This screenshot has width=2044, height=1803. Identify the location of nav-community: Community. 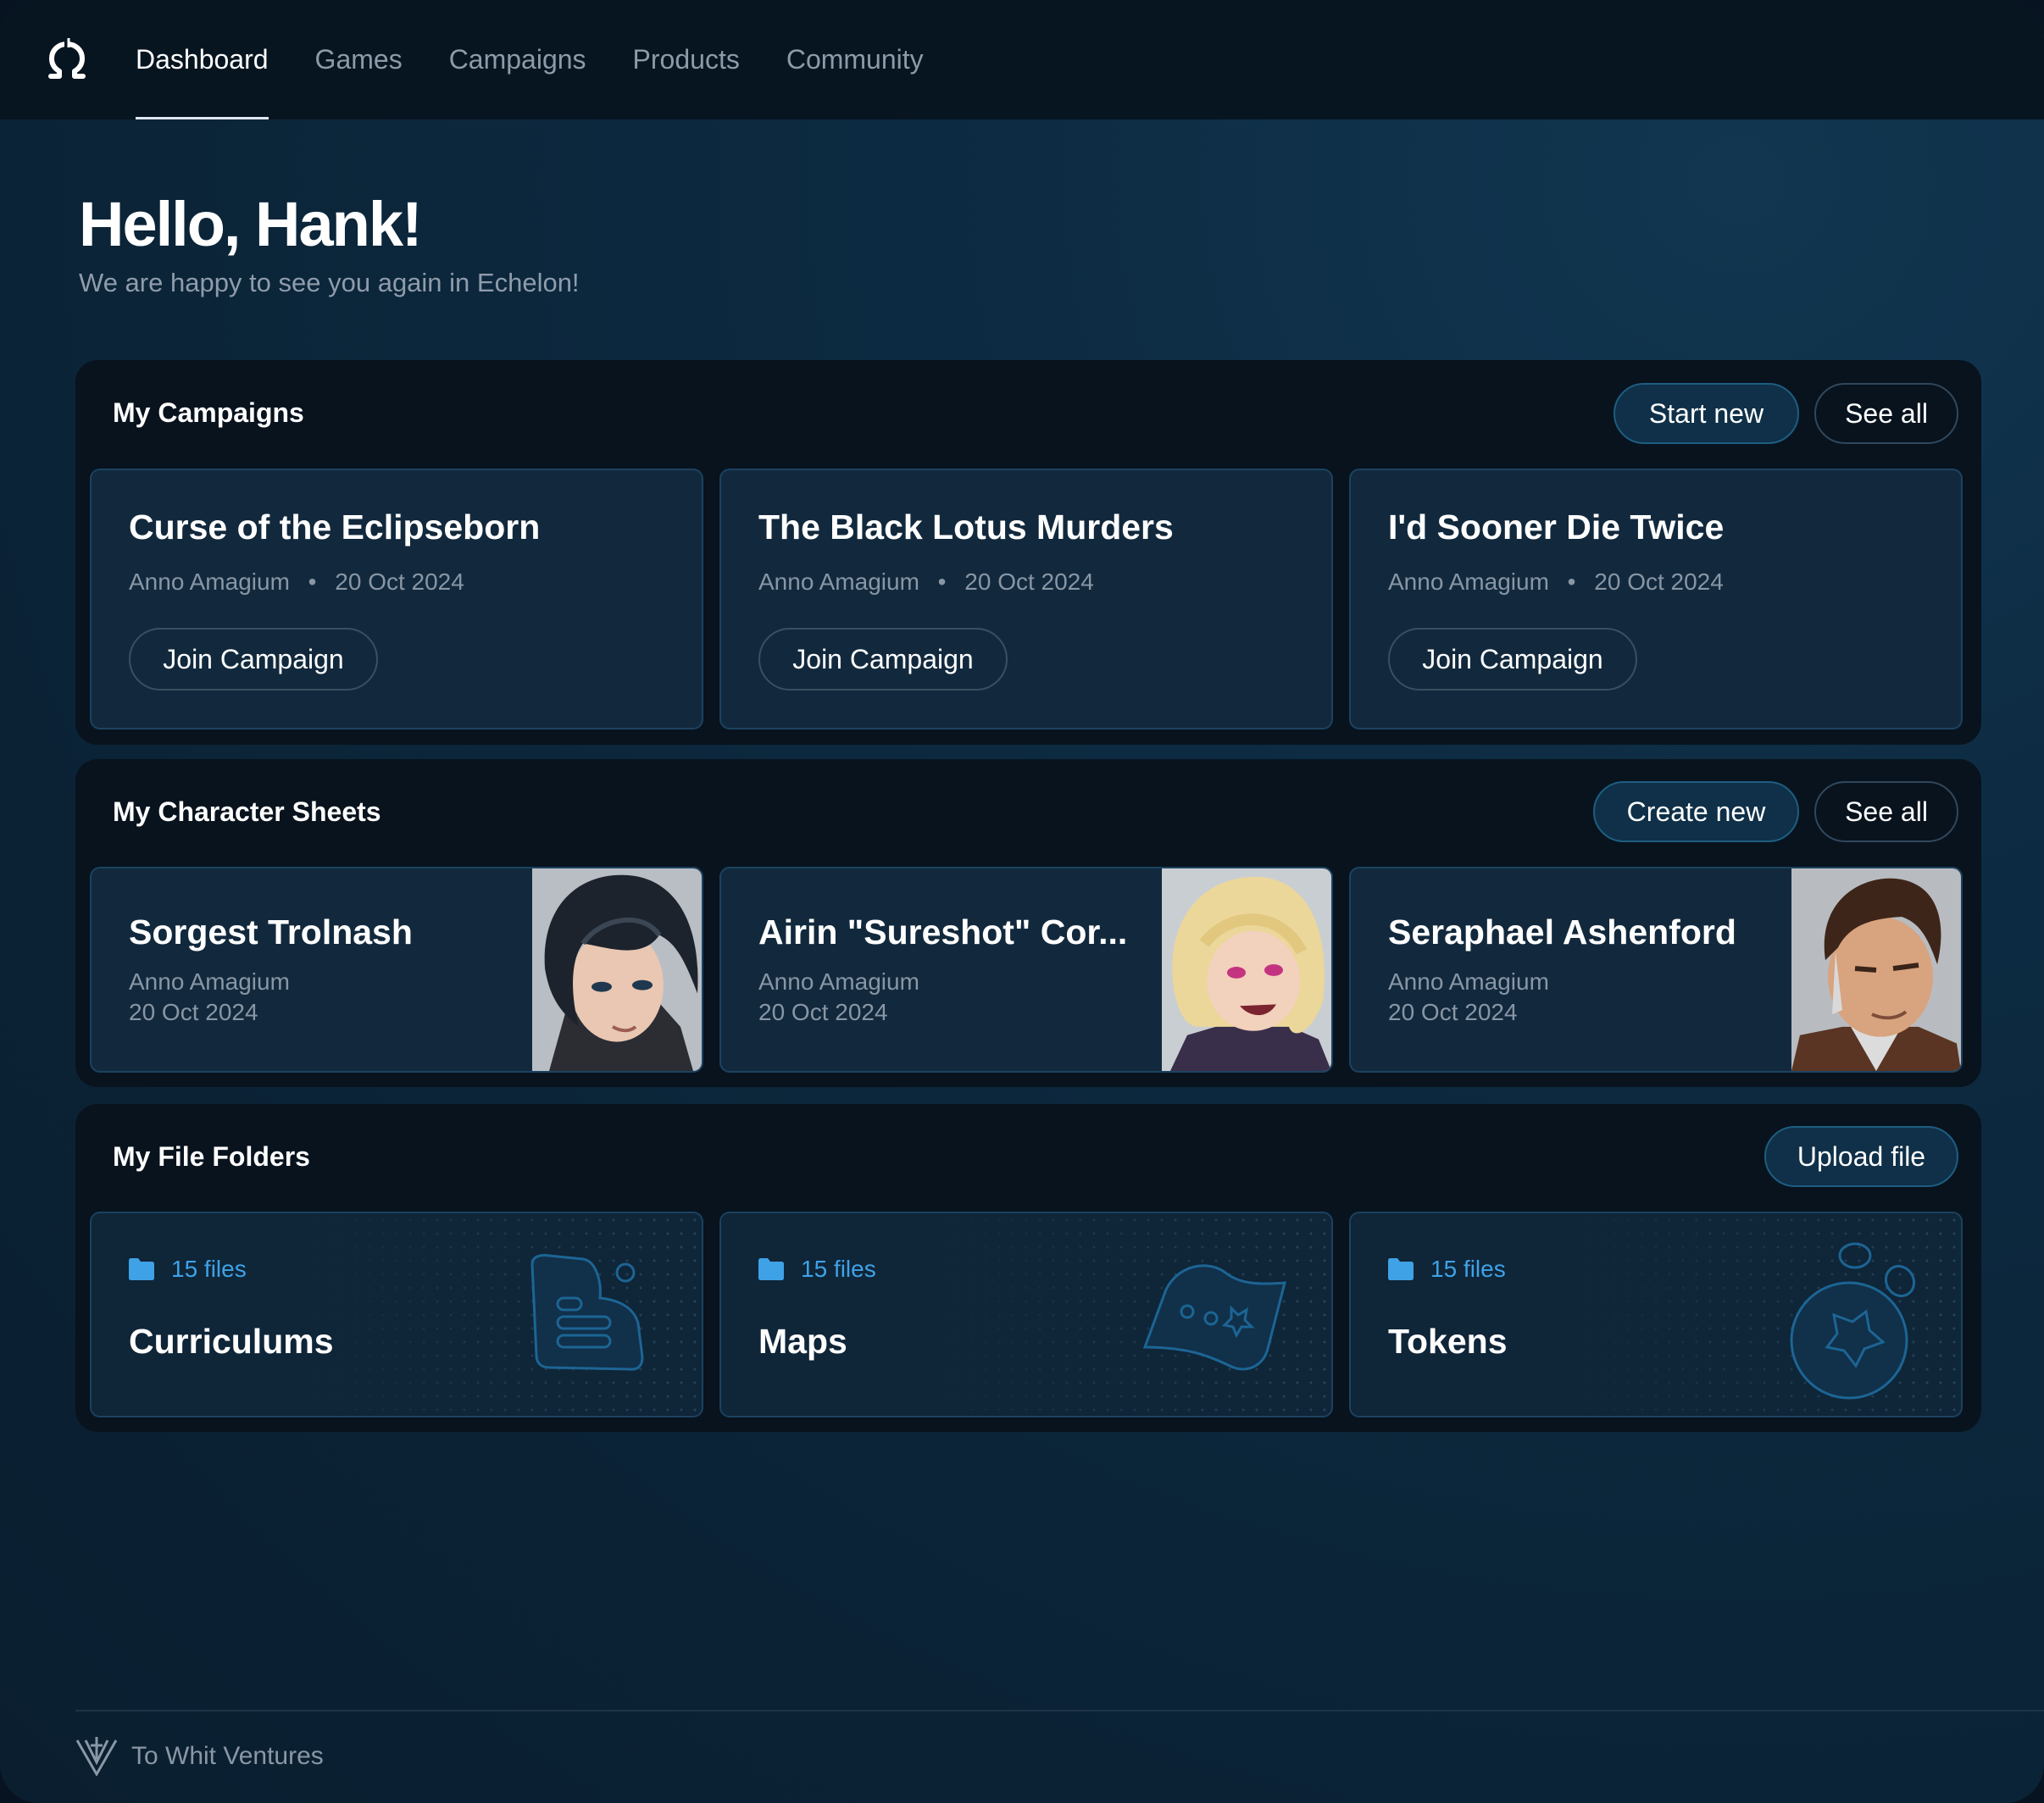
(855, 59).